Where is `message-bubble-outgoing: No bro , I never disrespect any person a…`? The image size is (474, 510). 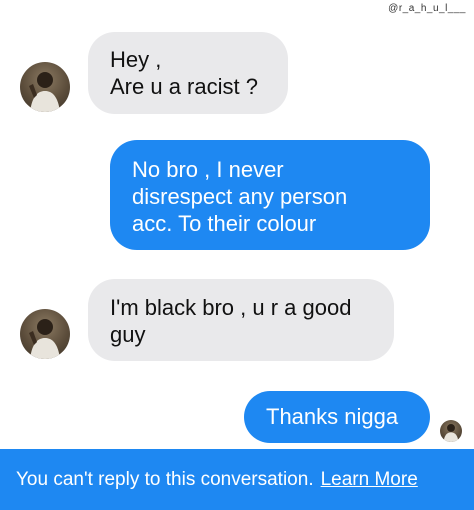 message-bubble-outgoing: No bro , I never disrespect any person a… is located at coordinates (270, 195).